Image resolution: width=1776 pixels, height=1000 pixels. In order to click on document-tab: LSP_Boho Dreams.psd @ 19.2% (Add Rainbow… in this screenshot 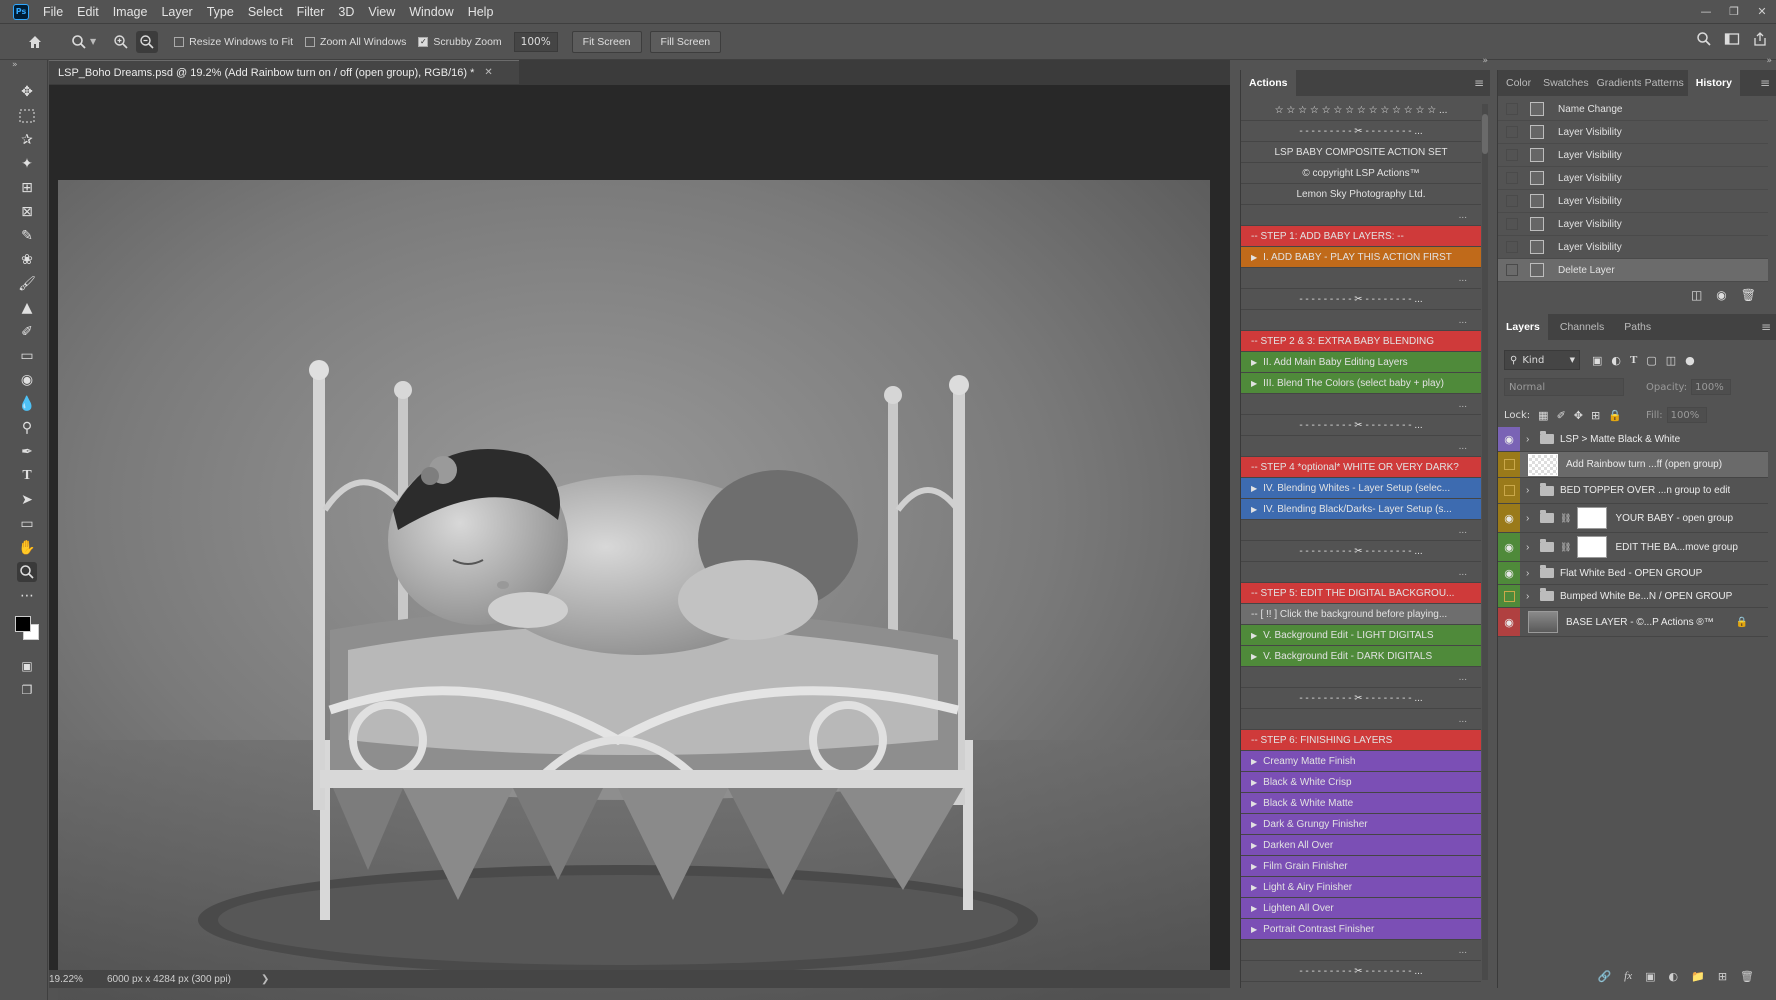, I will do `click(284, 72)`.